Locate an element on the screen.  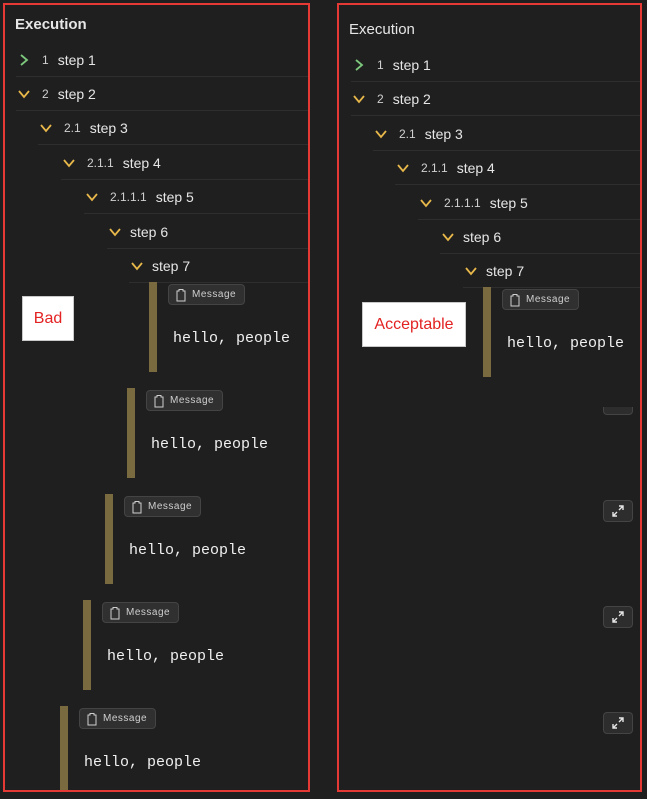
annotation-label-acceptable: Acceptable is located at coordinates (414, 324).